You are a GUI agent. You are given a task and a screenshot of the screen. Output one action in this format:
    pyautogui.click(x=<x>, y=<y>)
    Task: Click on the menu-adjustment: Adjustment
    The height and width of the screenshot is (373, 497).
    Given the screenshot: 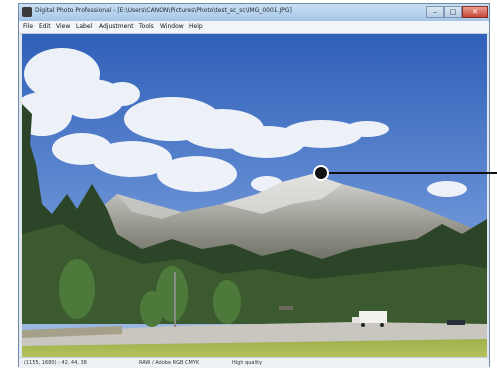 What is the action you would take?
    pyautogui.click(x=116, y=26)
    